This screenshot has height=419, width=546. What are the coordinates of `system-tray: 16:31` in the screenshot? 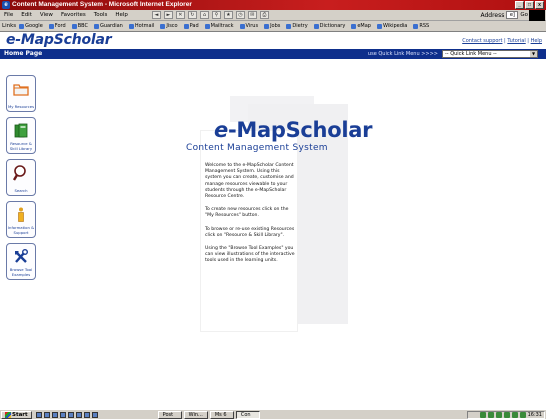 It's located at (506, 415).